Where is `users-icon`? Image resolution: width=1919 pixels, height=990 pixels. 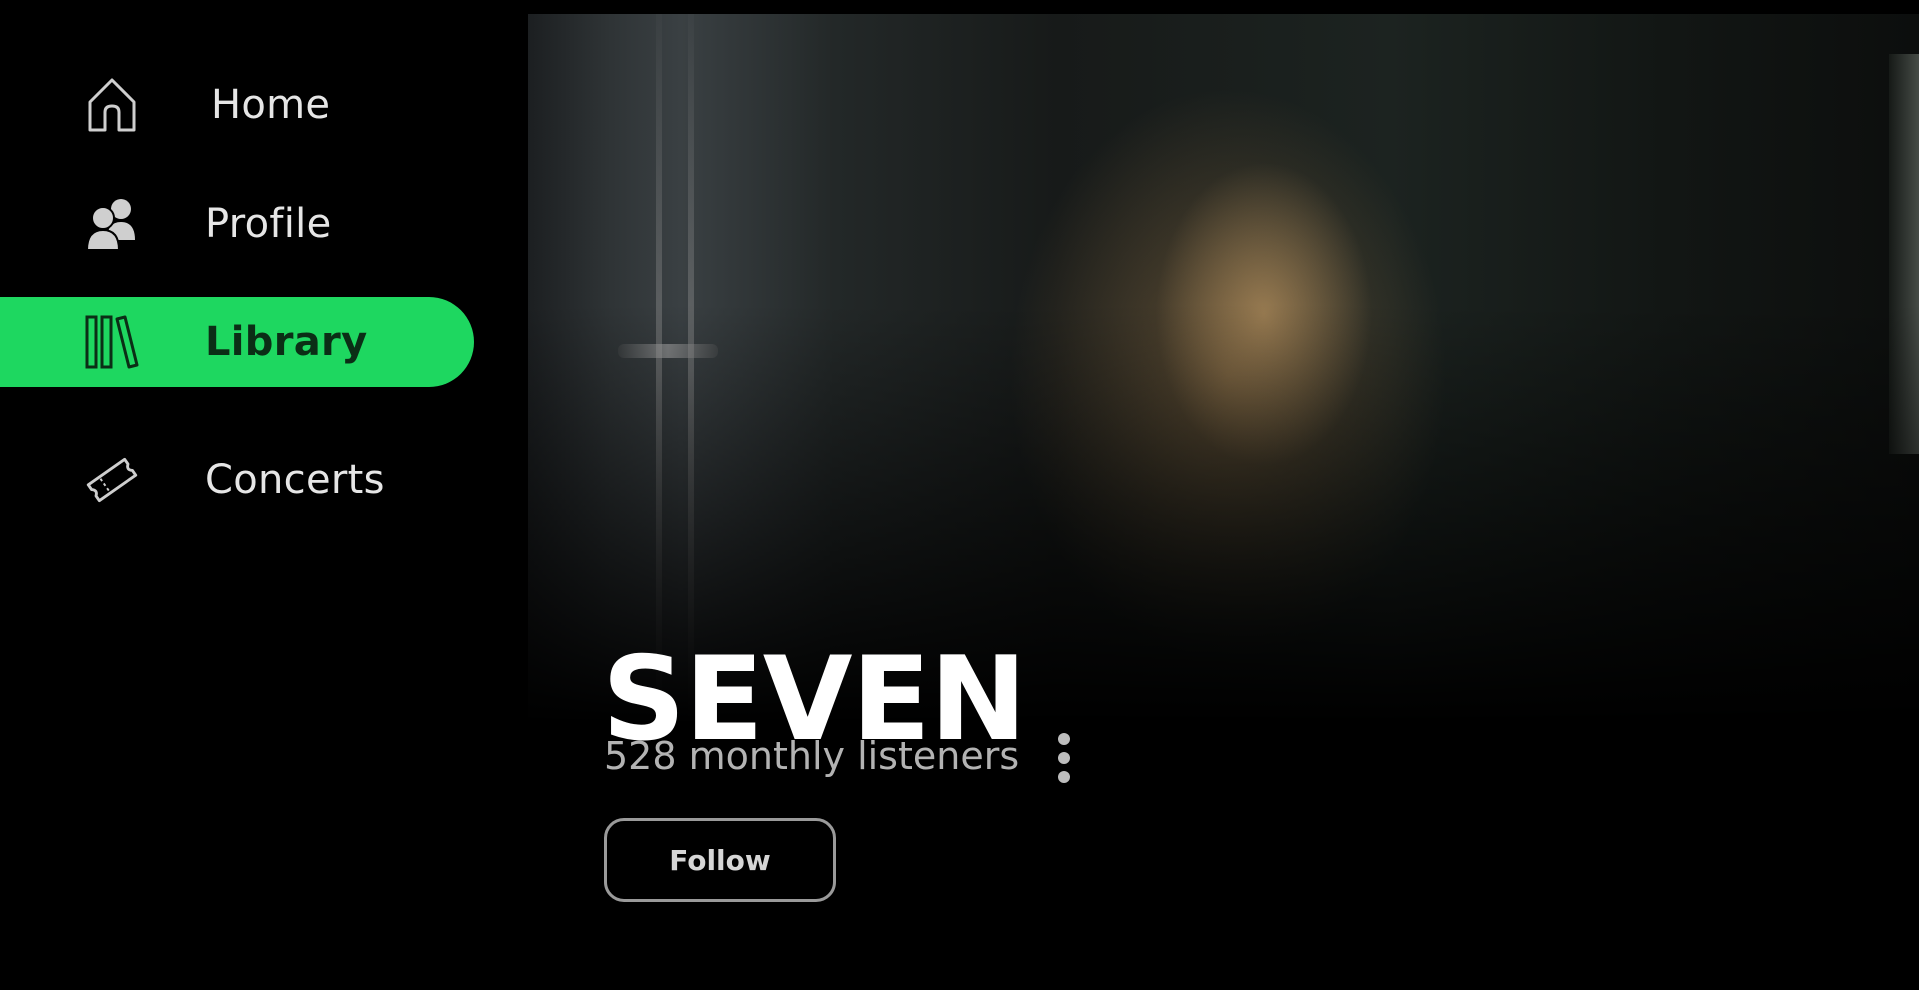
users-icon is located at coordinates (112, 224).